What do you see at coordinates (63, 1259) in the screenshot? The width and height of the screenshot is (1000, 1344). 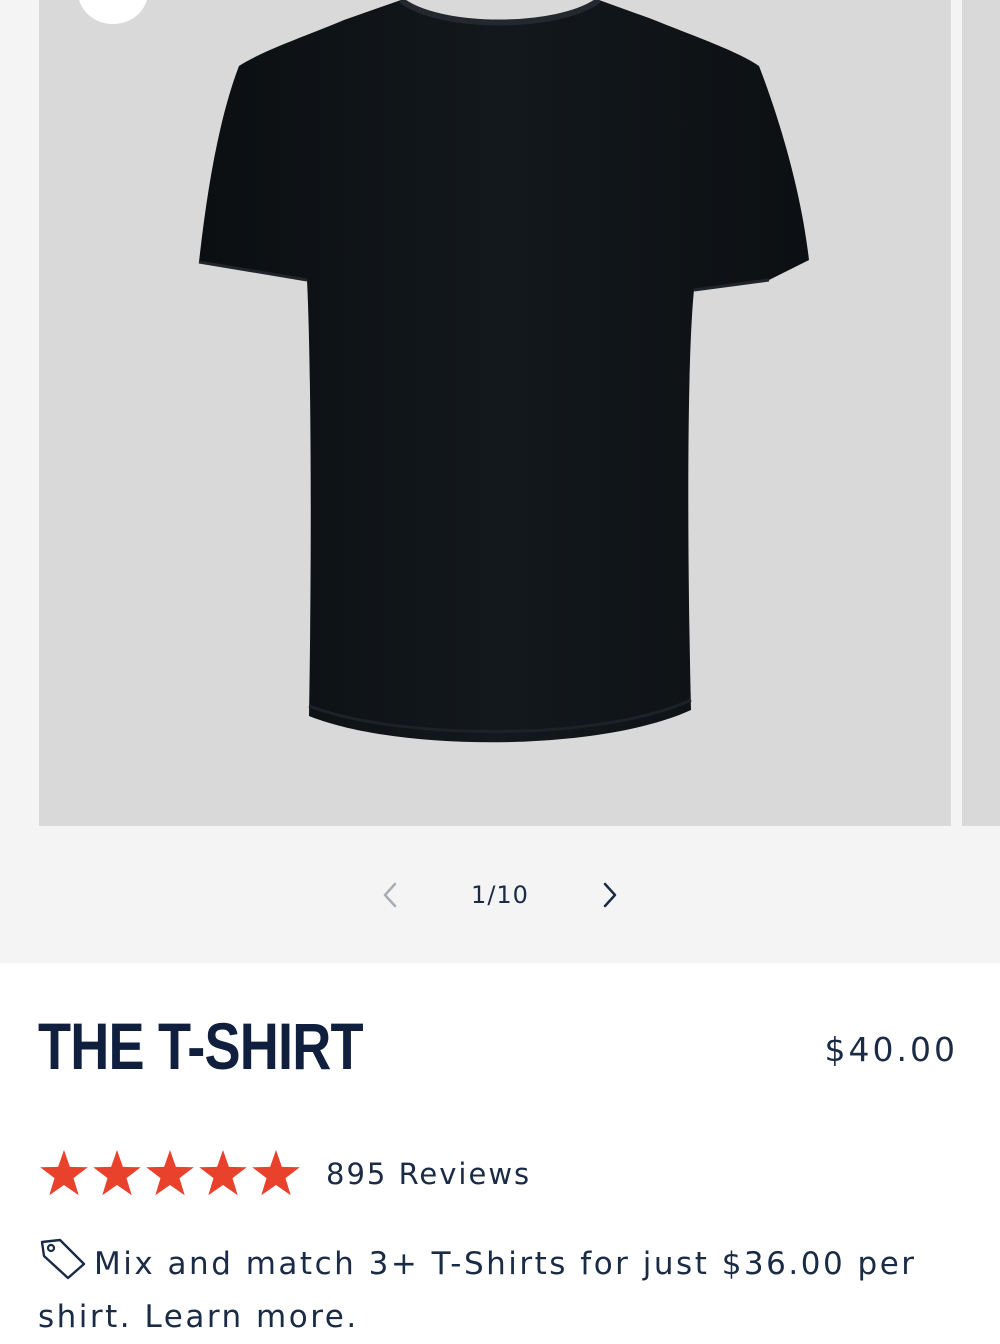 I see `tag-icon` at bounding box center [63, 1259].